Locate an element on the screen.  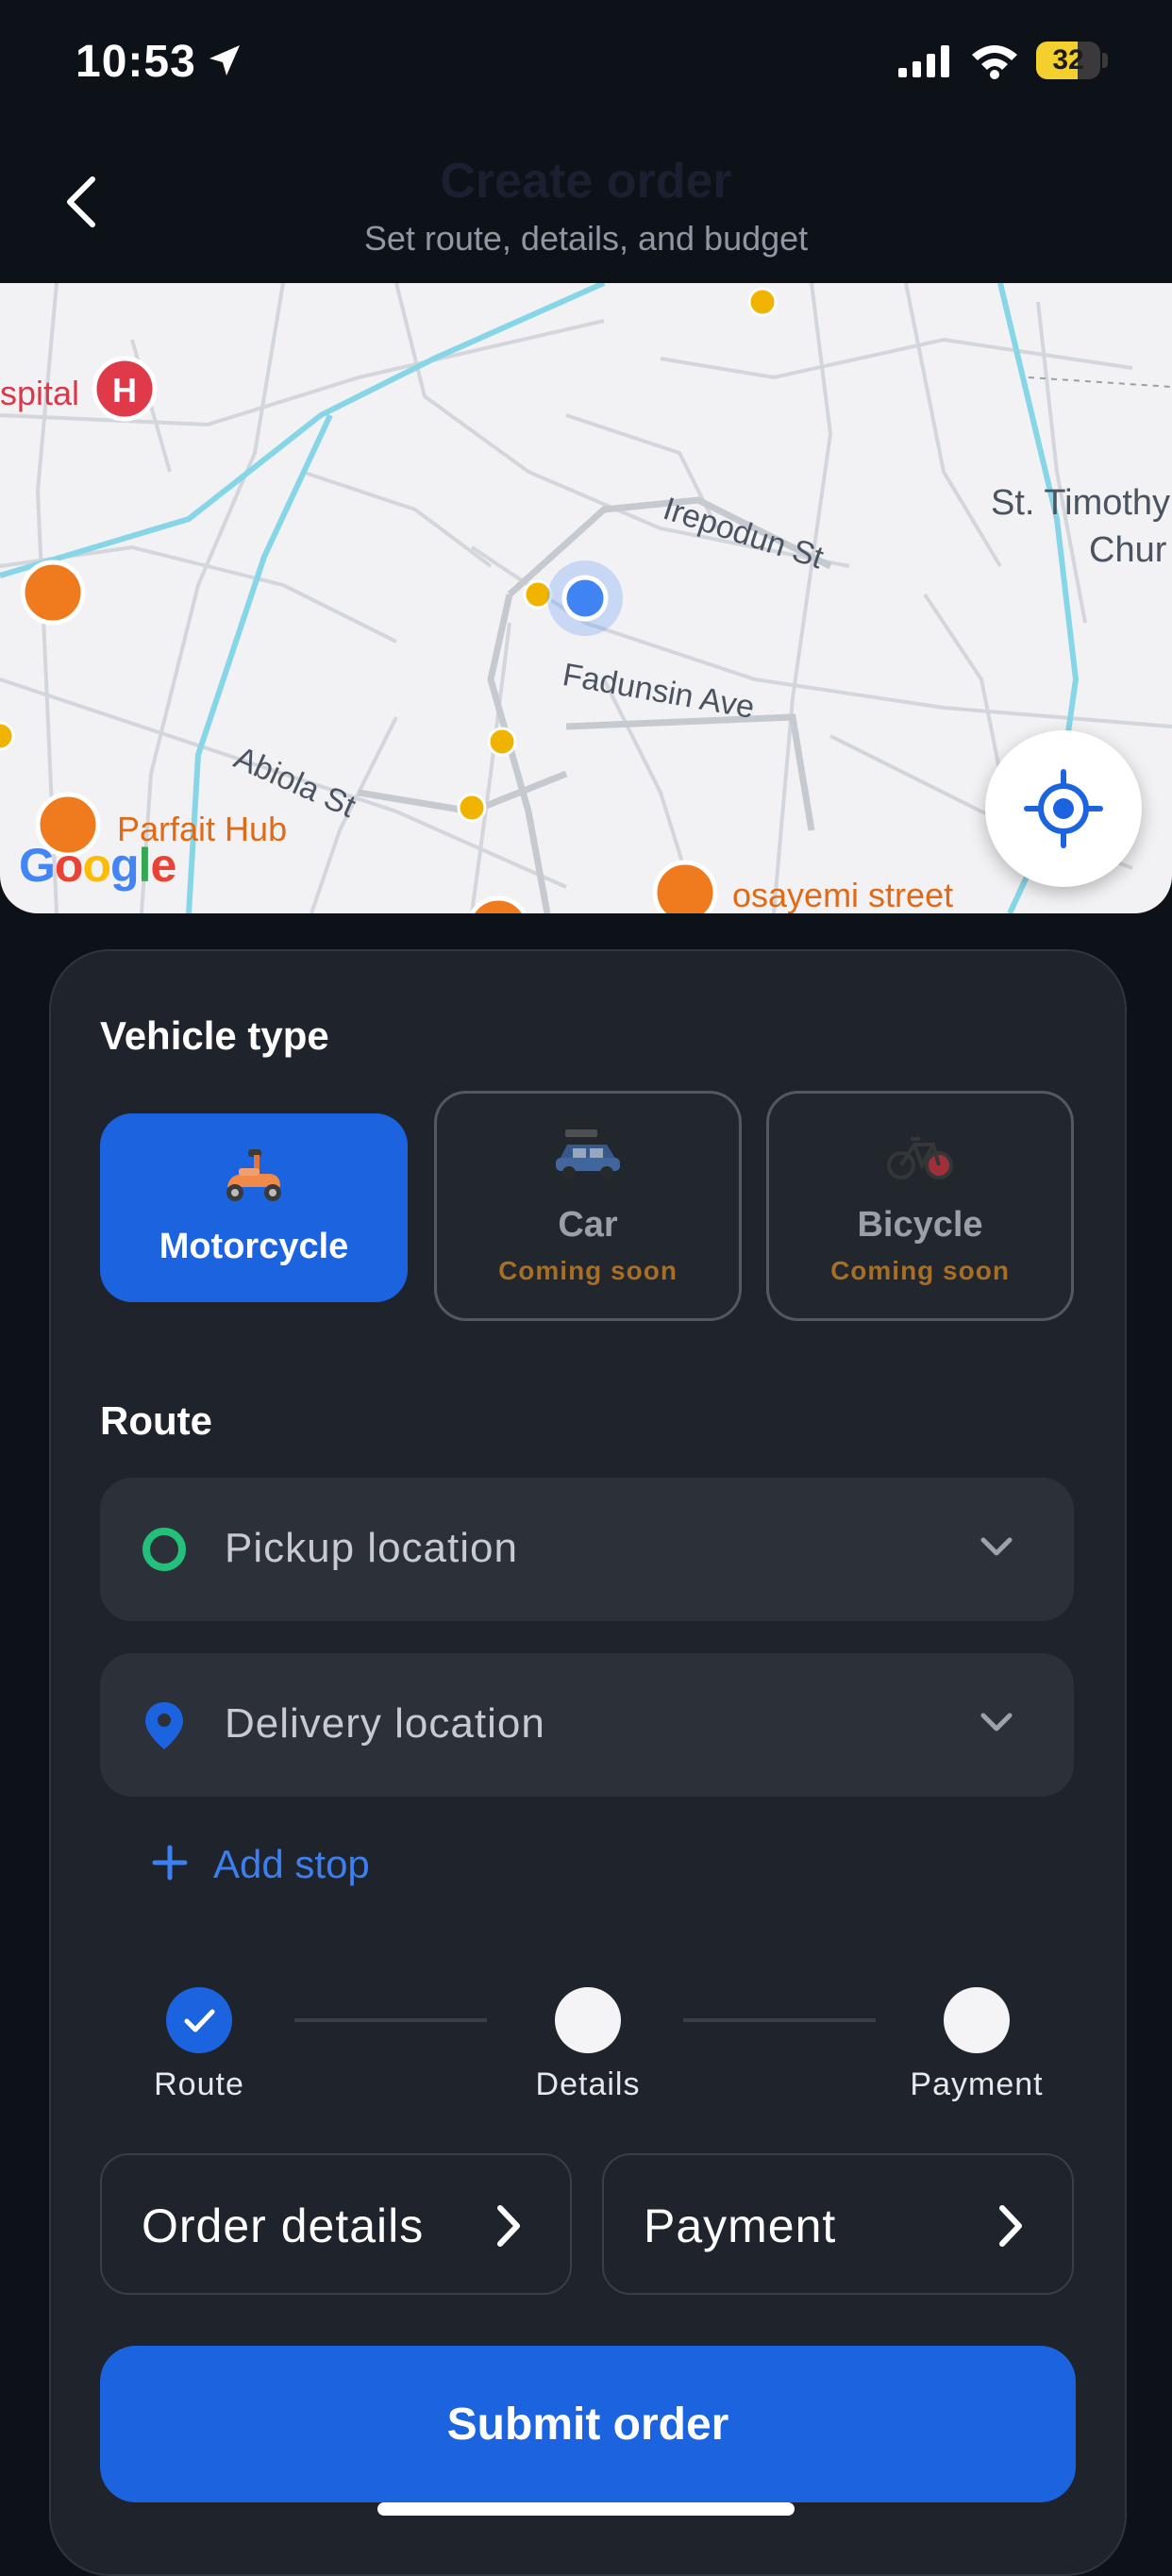
delivery-location-field: Delivery location is located at coordinates (587, 1725).